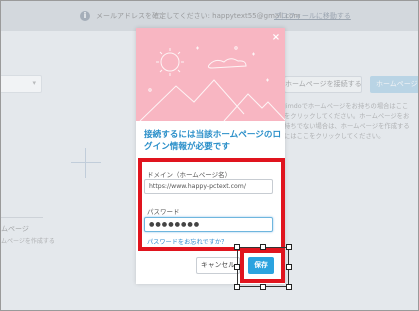 Image resolution: width=419 pixels, height=311 pixels. Describe the element at coordinates (213, 141) in the screenshot. I see `dialog-title: 接続するには当該ホームページのログイン情報が必要です` at that location.